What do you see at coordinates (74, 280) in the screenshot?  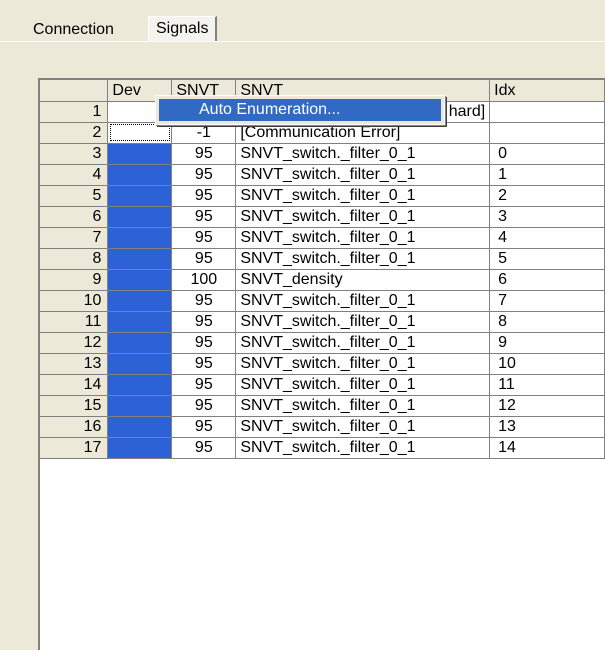 I see `row-number: 9` at bounding box center [74, 280].